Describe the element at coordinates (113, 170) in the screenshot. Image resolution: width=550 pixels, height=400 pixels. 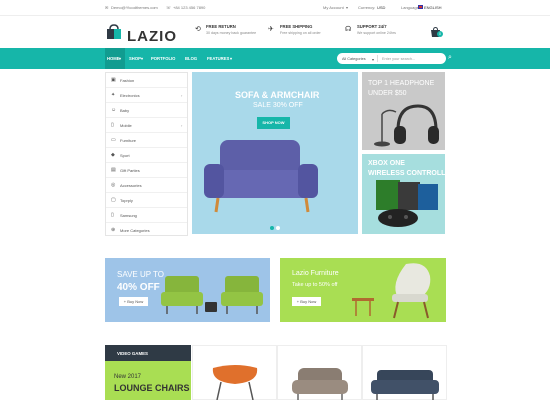
I see `gift-icon: ▤` at that location.